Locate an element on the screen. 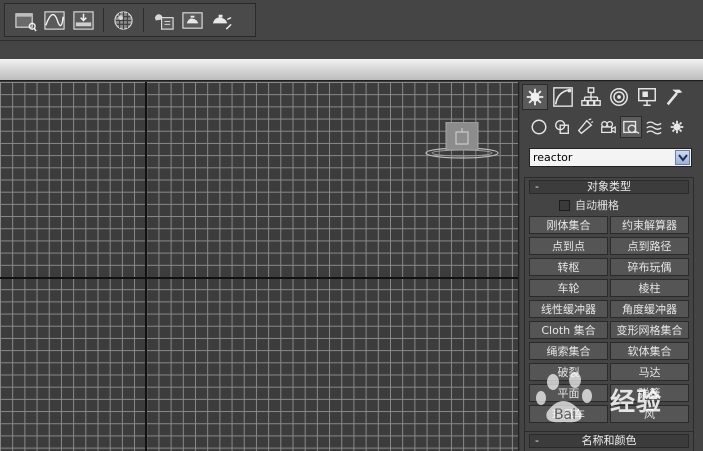 Image resolution: width=703 pixels, height=451 pixels. tab-modify is located at coordinates (563, 97).